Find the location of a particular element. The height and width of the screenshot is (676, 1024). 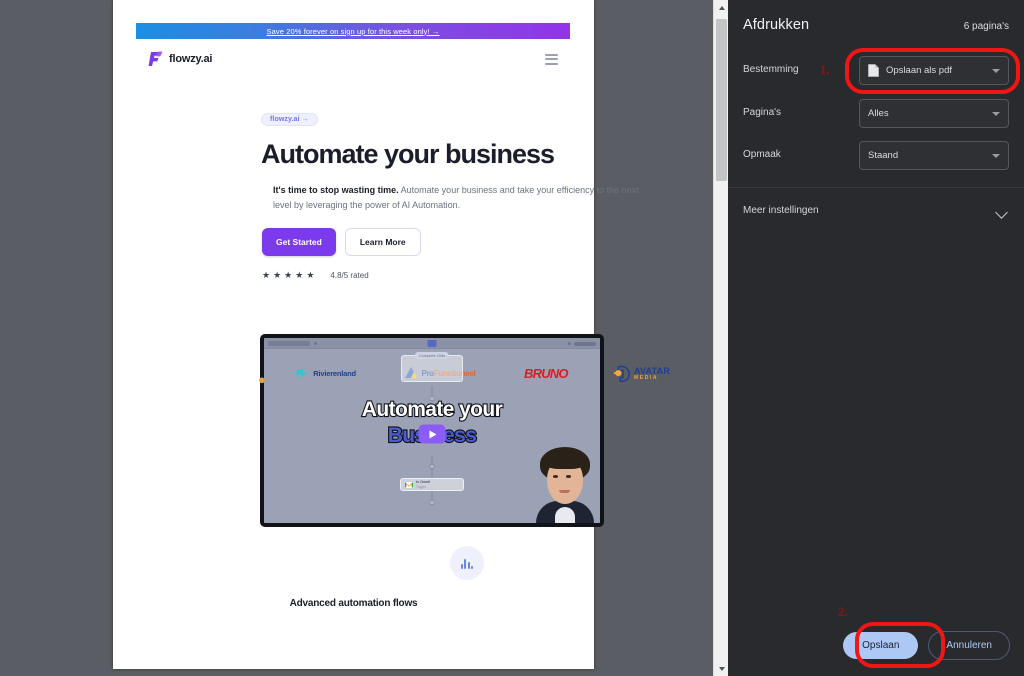

flow-connector-top is located at coordinates (432, 391).